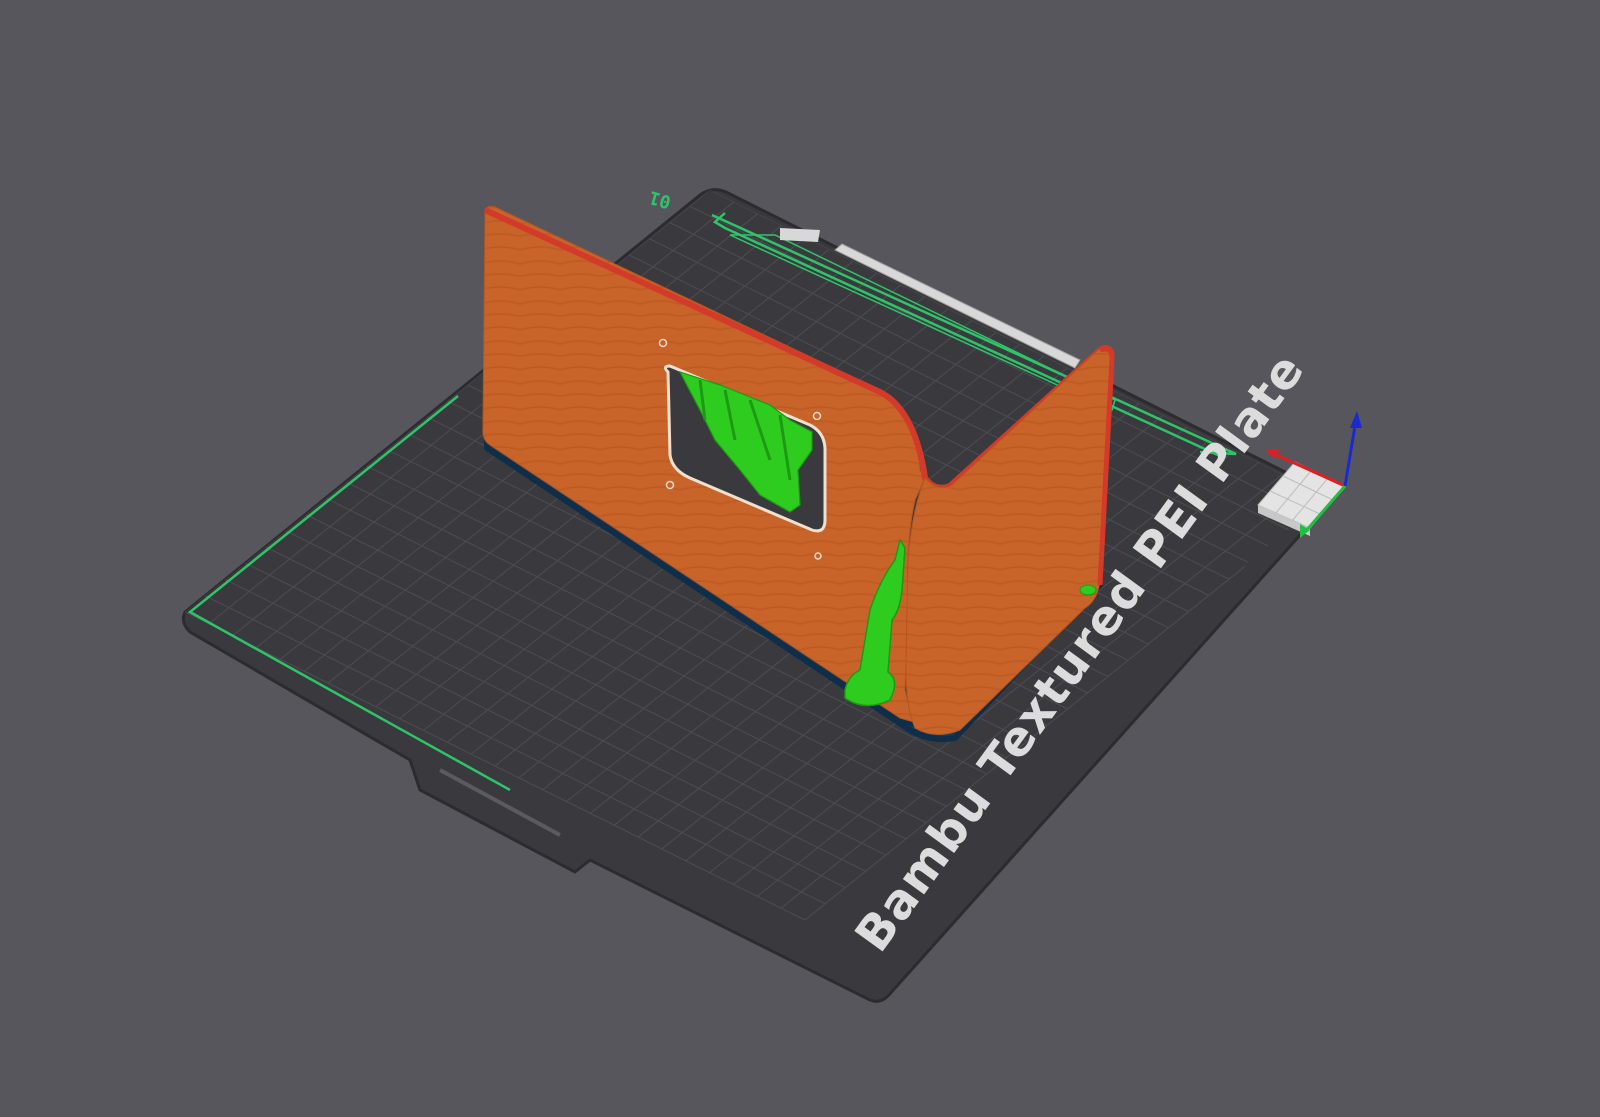 This screenshot has width=1600, height=1117. What do you see at coordinates (660, 199) in the screenshot?
I see `plate-number-label: 01` at bounding box center [660, 199].